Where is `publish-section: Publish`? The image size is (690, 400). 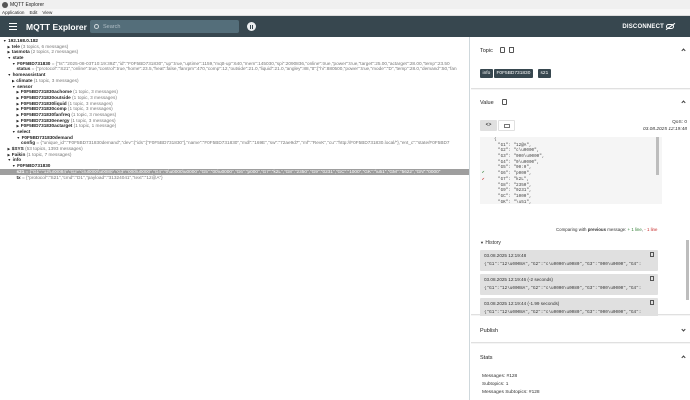 publish-section: Publish is located at coordinates (580, 329).